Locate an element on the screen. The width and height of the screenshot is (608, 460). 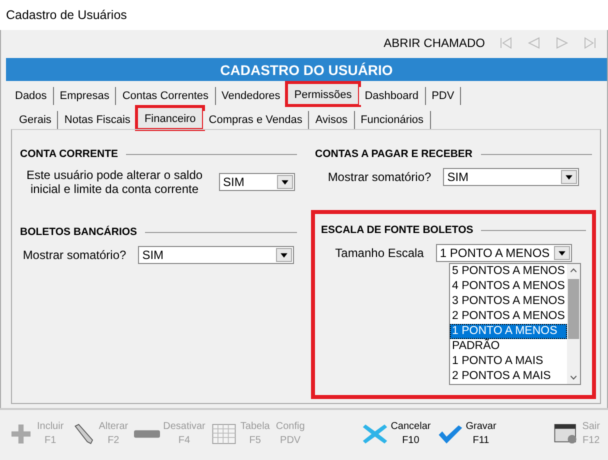
open-ticket-link: ABRIR CHAMADO is located at coordinates (434, 43).